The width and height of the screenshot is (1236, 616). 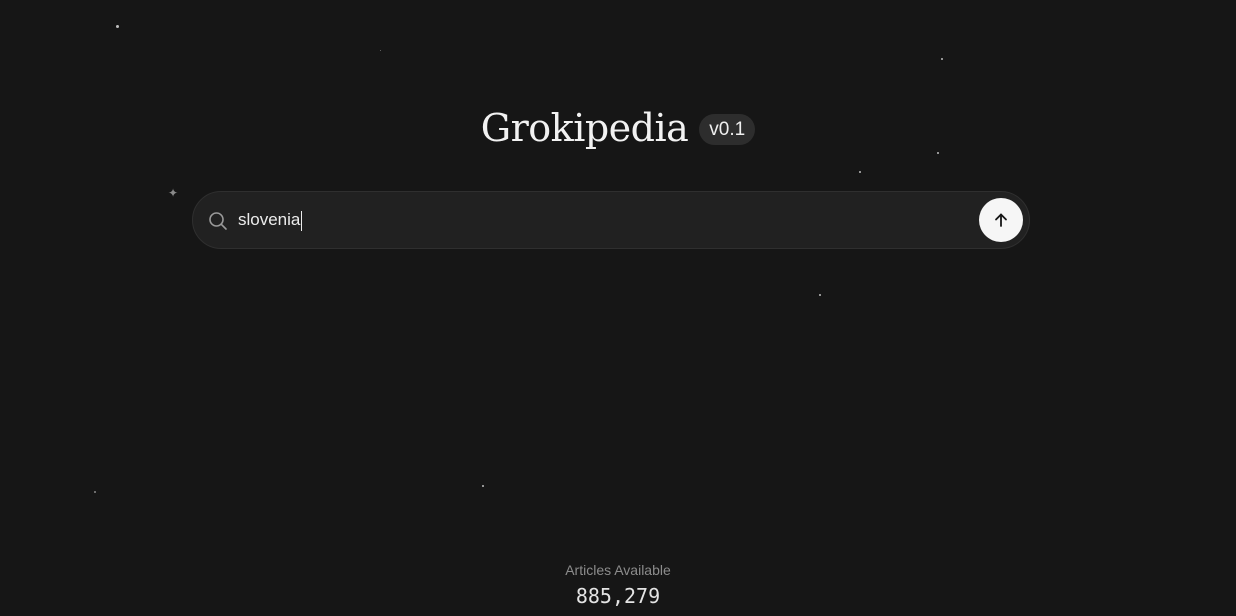 I want to click on arrow-up-icon, so click(x=1001, y=220).